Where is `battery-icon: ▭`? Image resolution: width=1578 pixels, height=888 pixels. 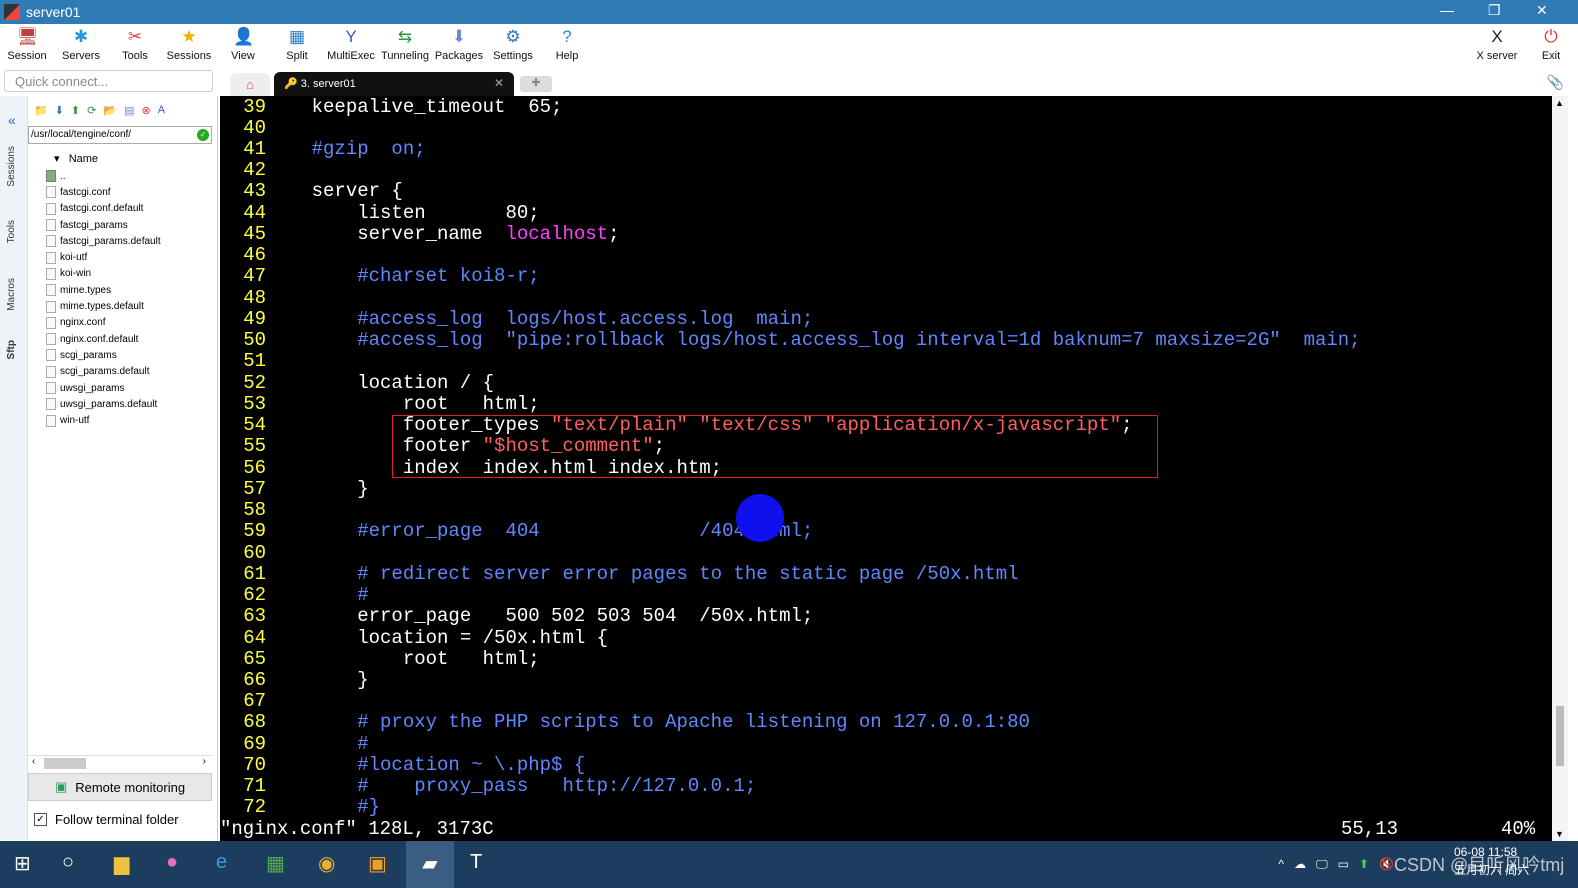
battery-icon: ▭ is located at coordinates (1343, 864).